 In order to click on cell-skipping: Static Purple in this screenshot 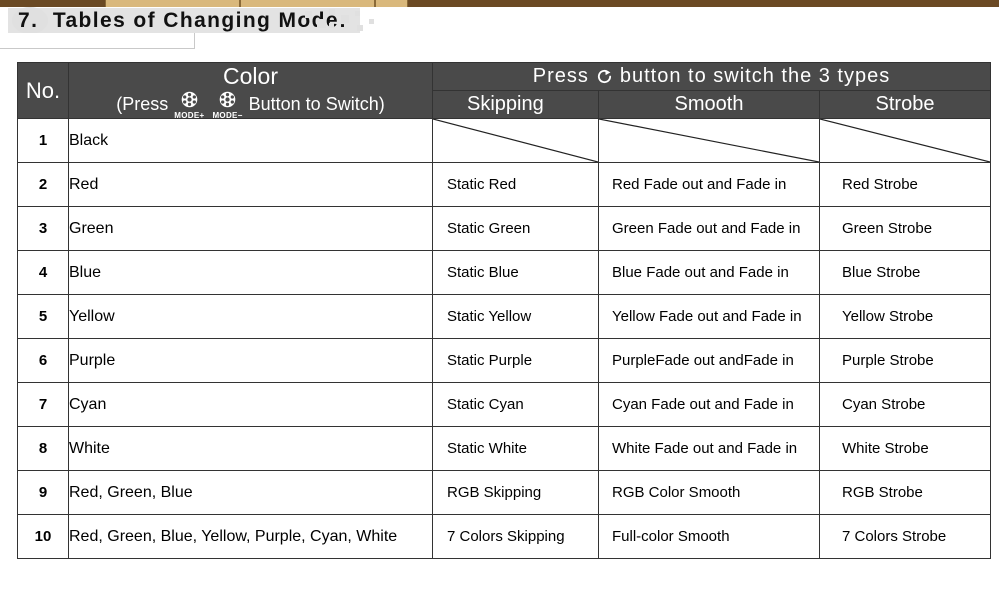, I will do `click(515, 360)`.